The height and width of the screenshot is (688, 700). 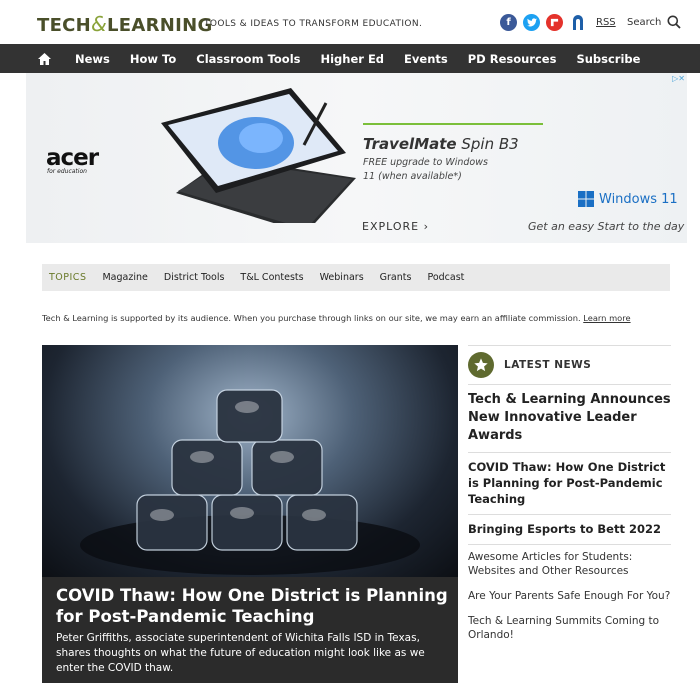 What do you see at coordinates (445, 277) in the screenshot?
I see `topic-podcast: Podcast` at bounding box center [445, 277].